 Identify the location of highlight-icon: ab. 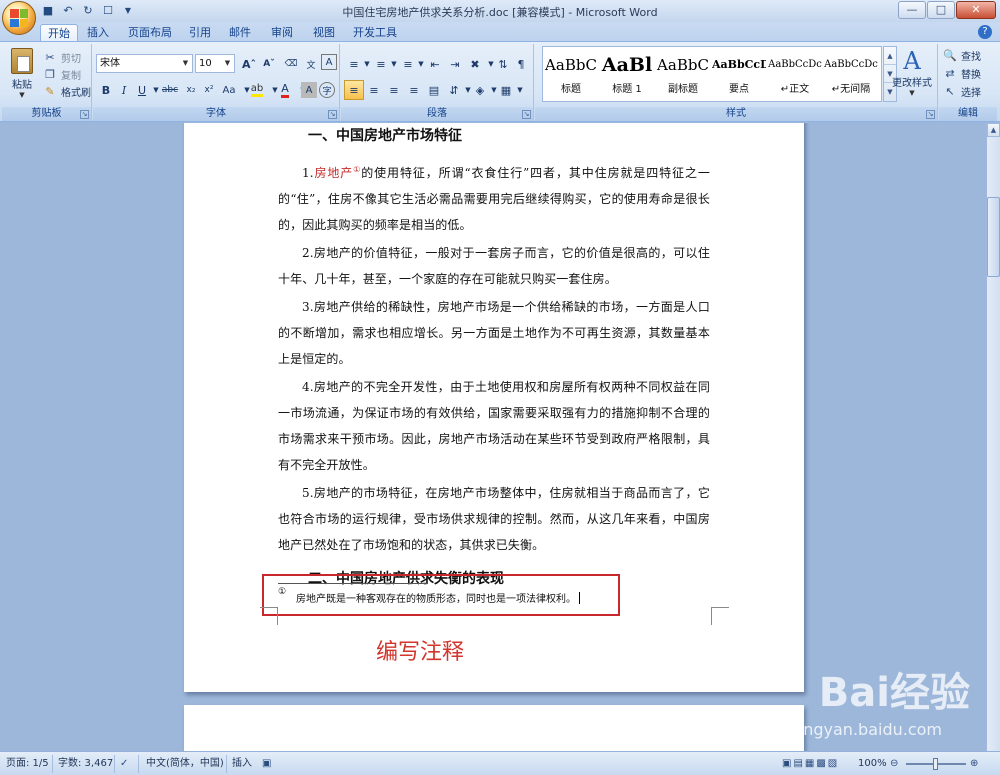
(257, 90).